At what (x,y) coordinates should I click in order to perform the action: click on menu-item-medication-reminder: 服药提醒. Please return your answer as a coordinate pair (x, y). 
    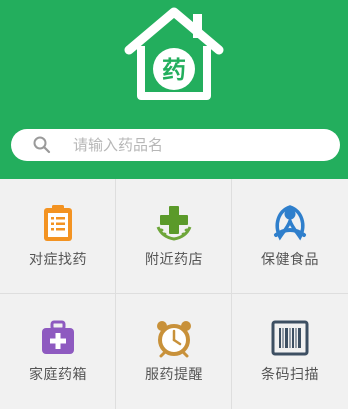
    Looking at the image, I should click on (174, 351).